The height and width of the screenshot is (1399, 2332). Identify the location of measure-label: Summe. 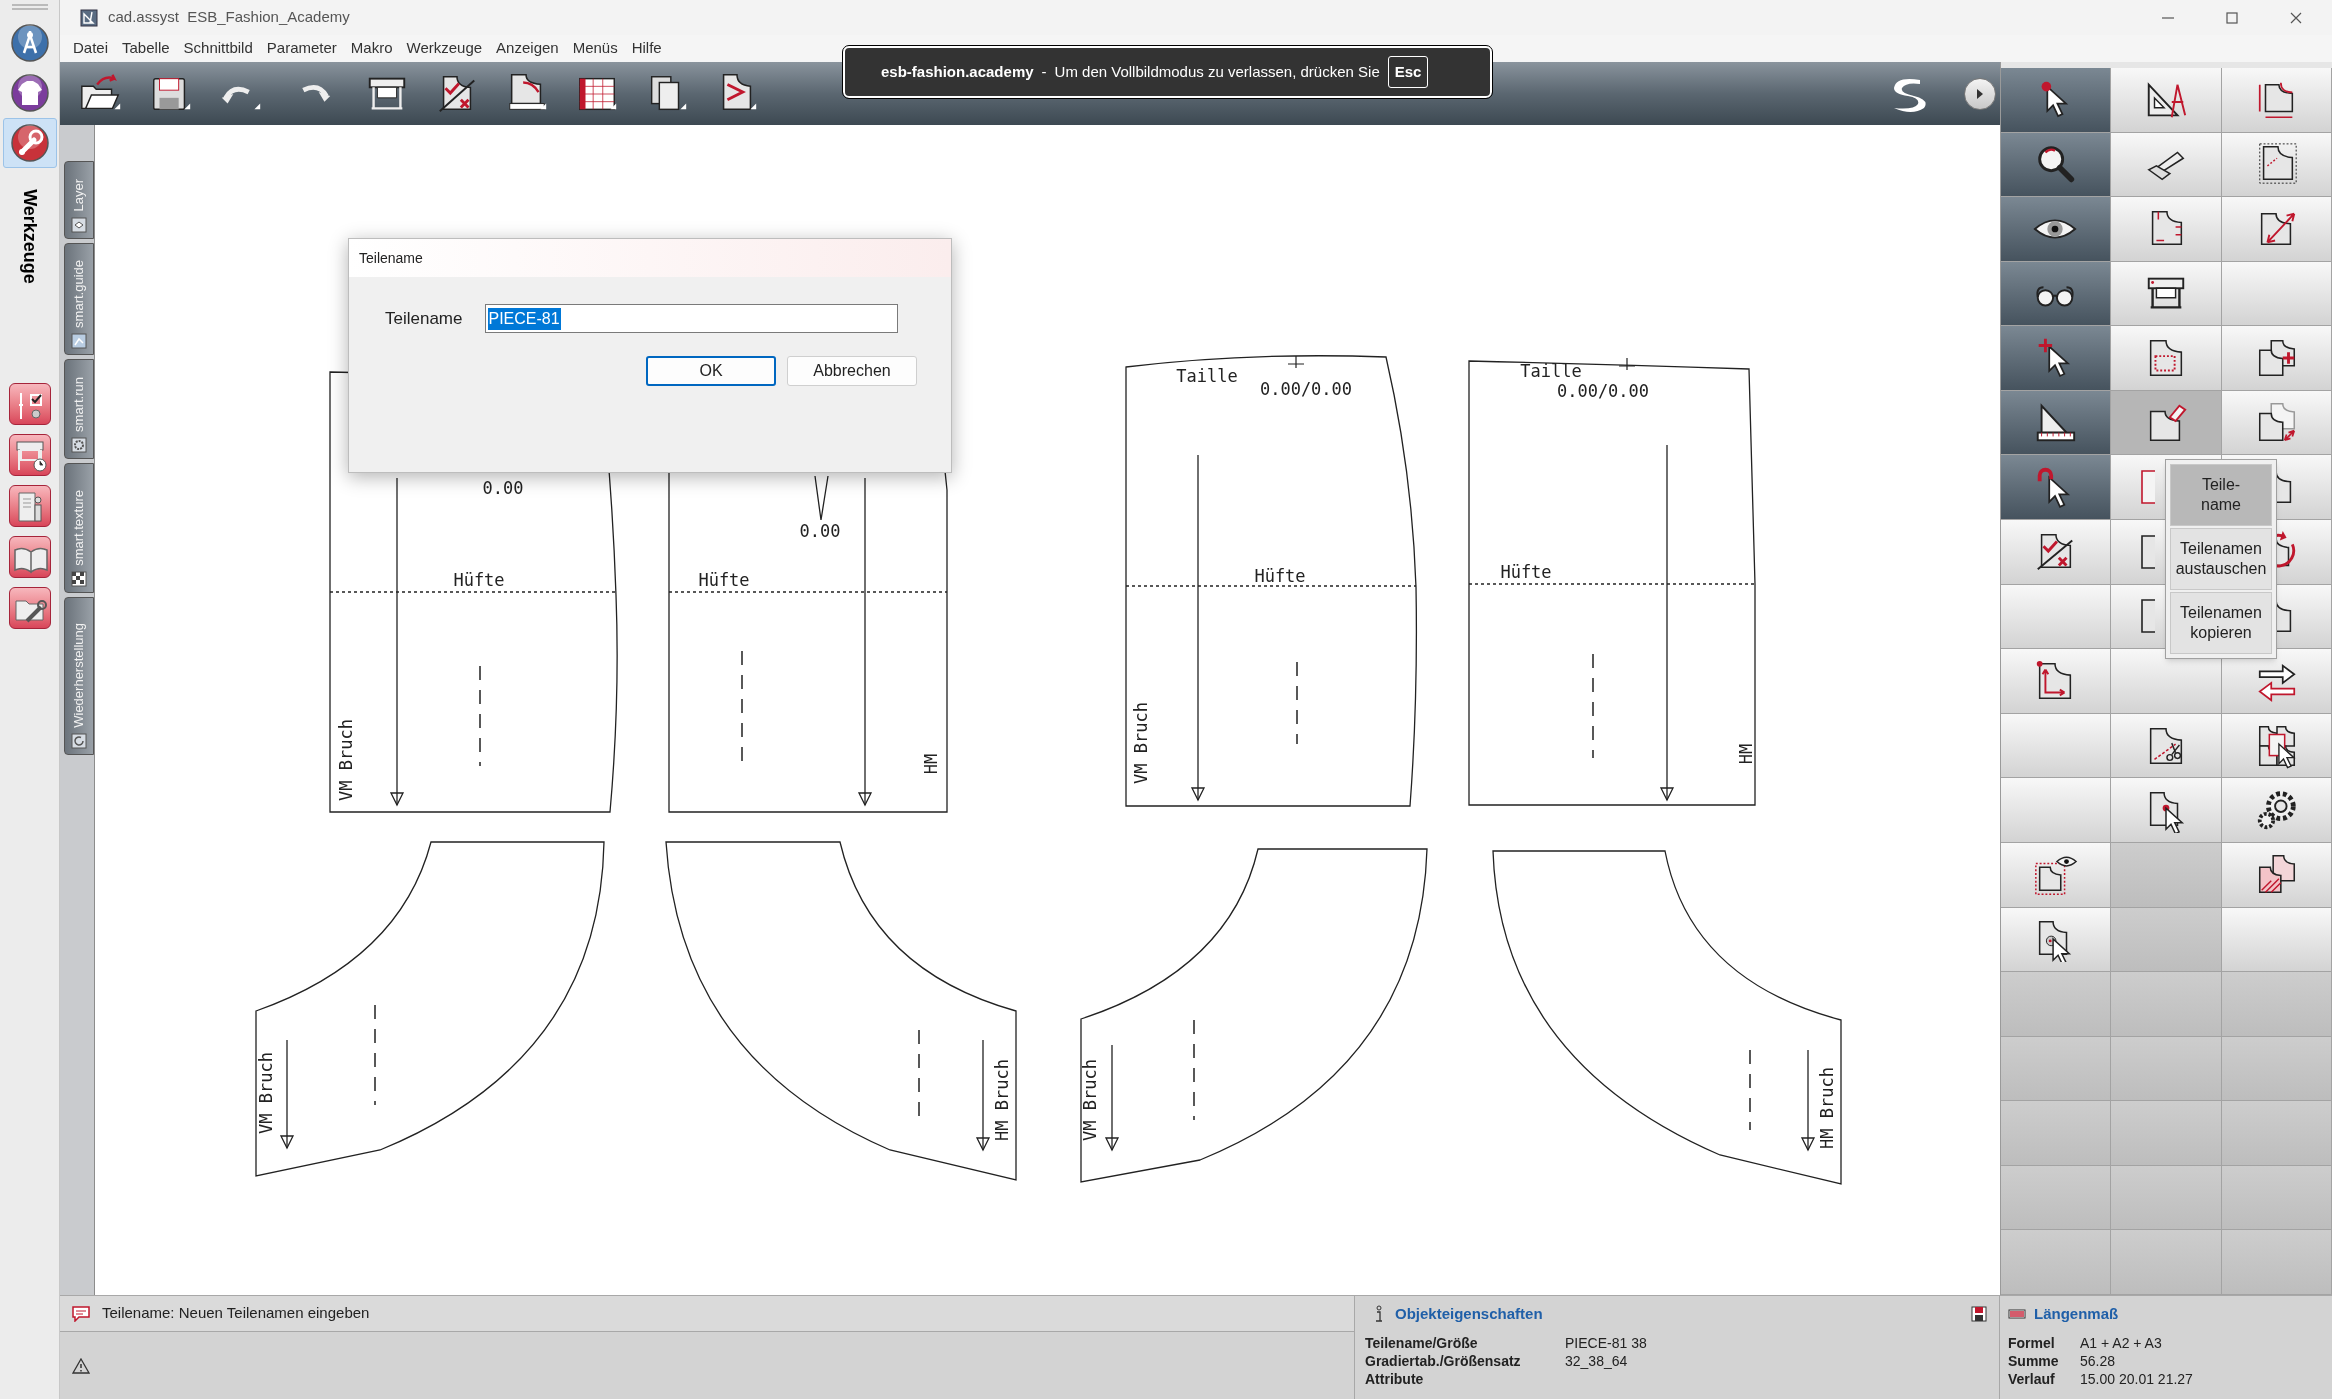
(2034, 1361).